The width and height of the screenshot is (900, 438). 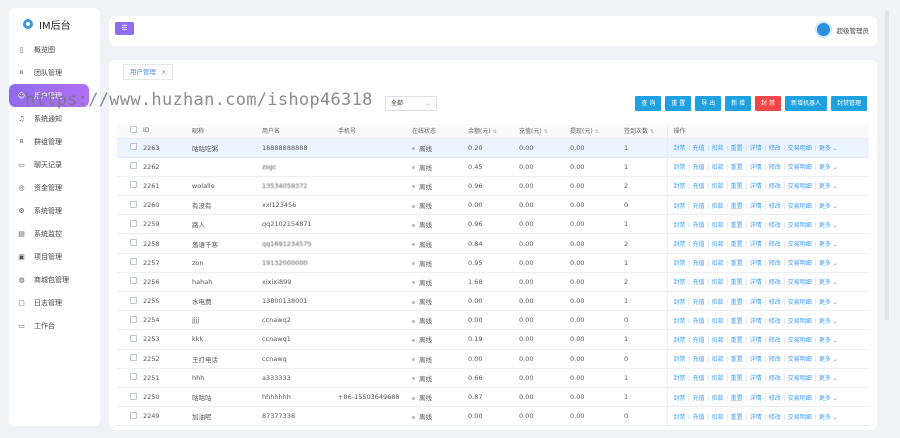 What do you see at coordinates (49, 95) in the screenshot?
I see `sidebar-item: ☺ 用户管理` at bounding box center [49, 95].